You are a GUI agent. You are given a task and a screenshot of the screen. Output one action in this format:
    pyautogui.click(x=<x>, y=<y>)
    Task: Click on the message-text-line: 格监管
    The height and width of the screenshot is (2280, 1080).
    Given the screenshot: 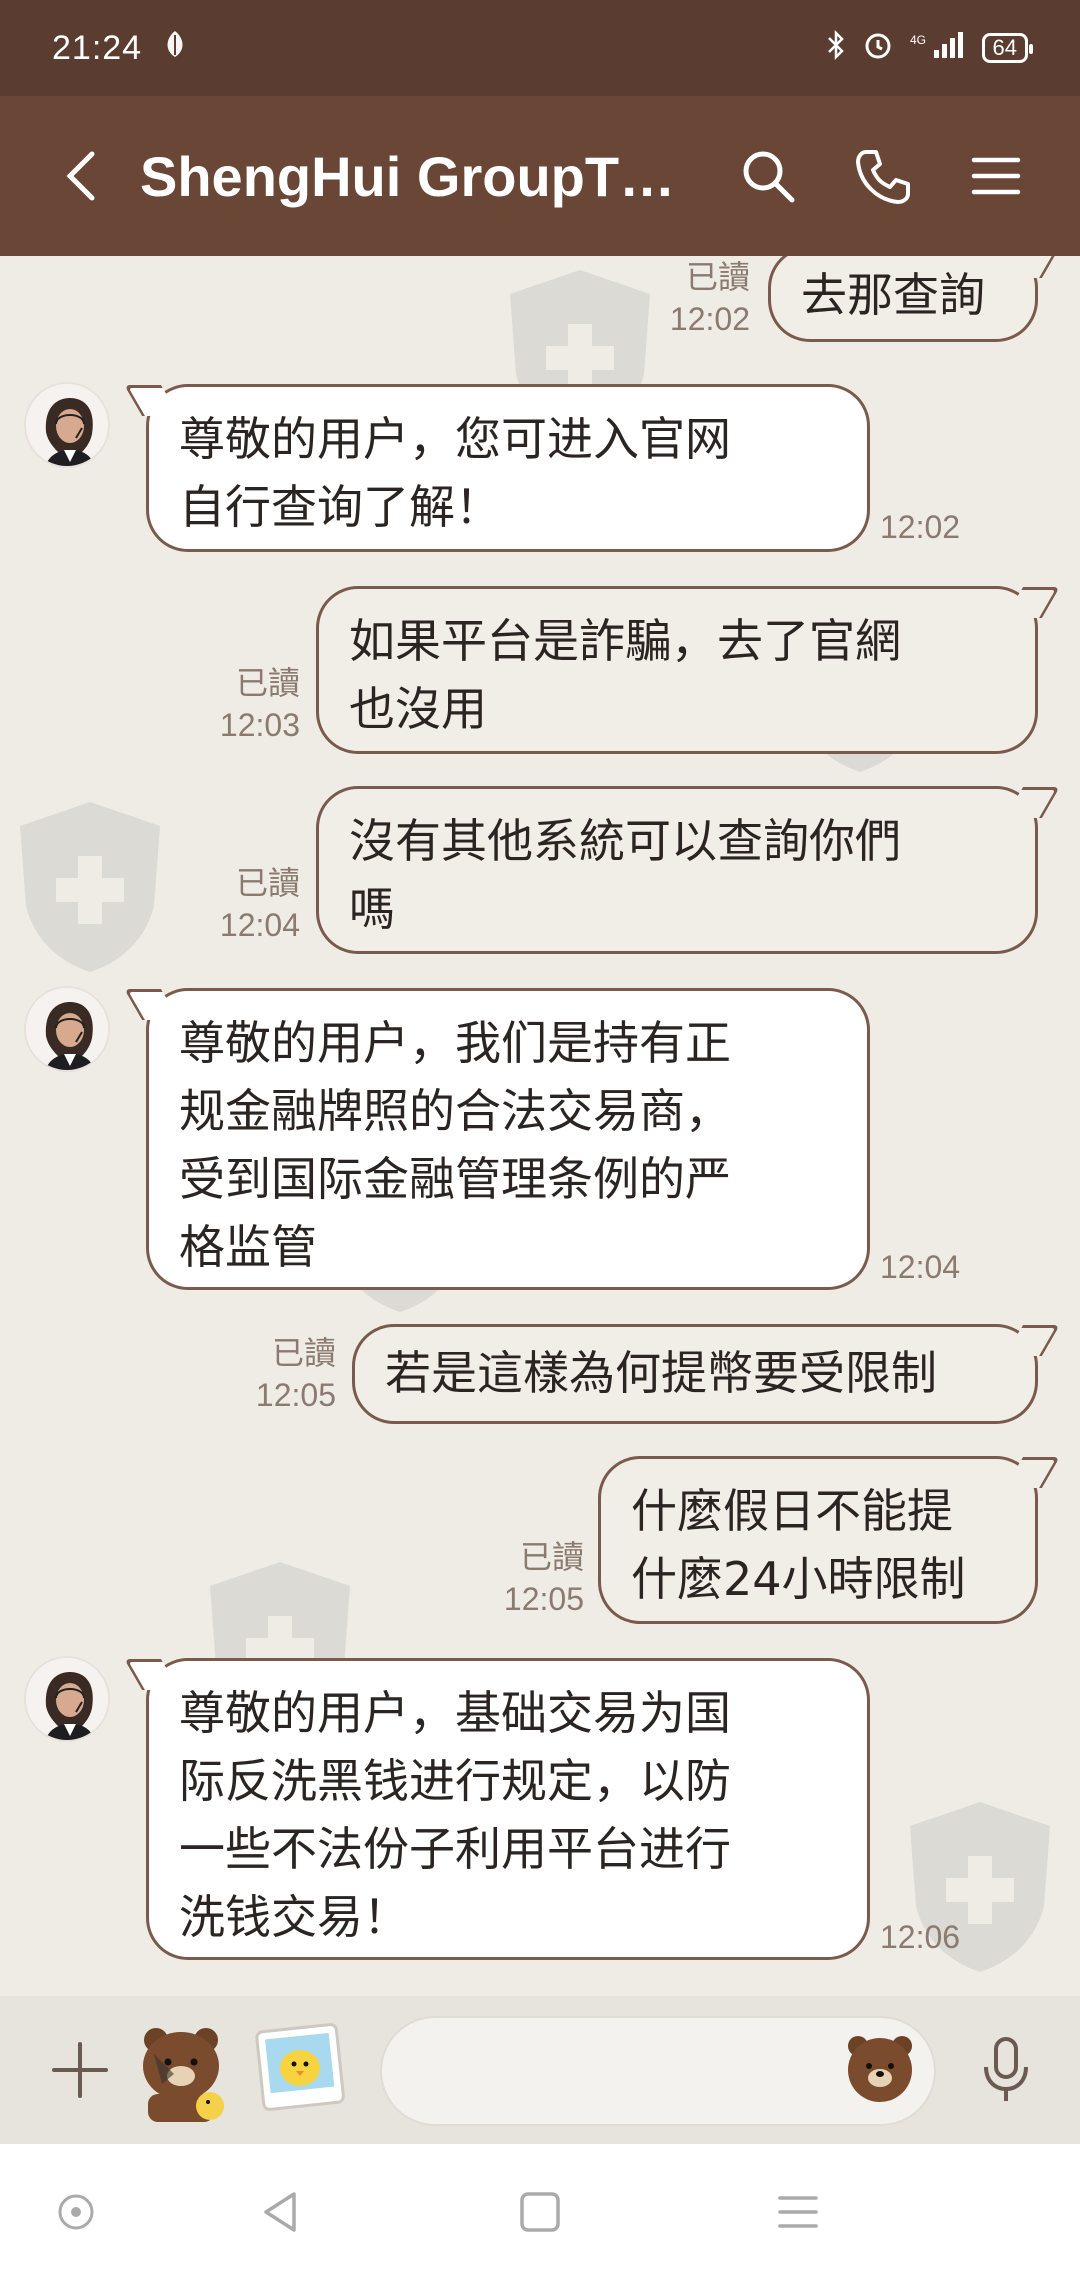 What is the action you would take?
    pyautogui.click(x=248, y=1247)
    